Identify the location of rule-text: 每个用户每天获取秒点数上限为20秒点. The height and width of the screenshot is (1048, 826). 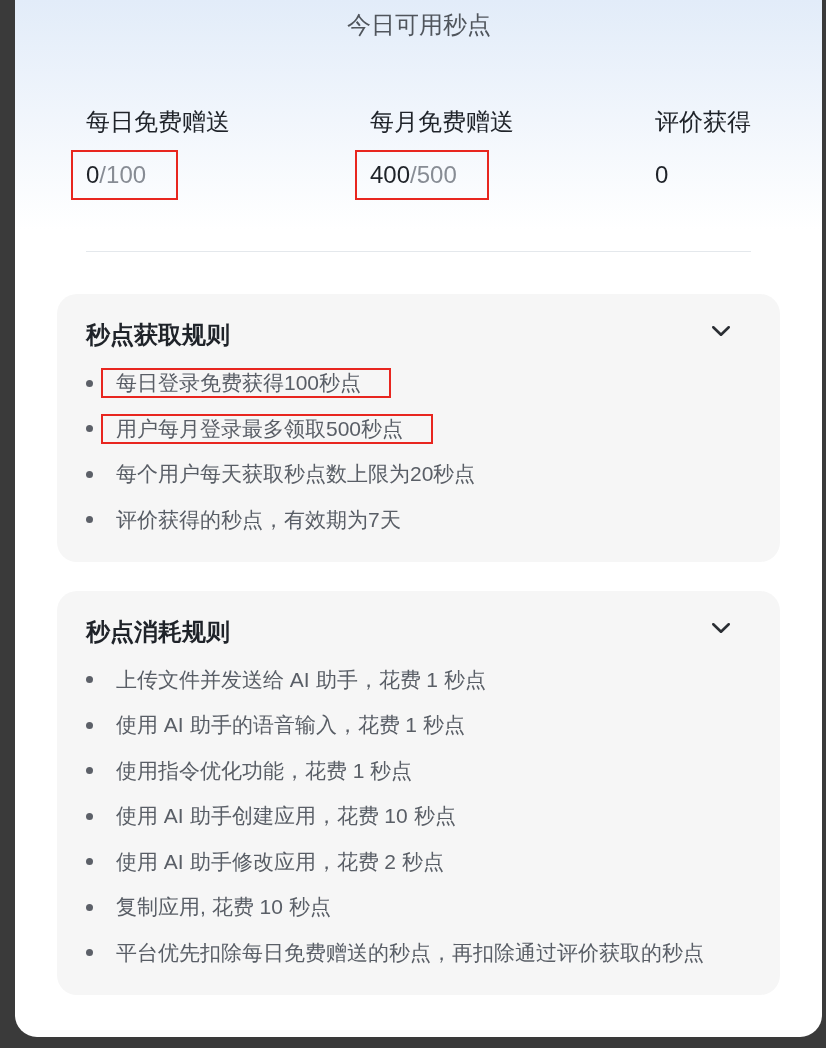
(296, 474).